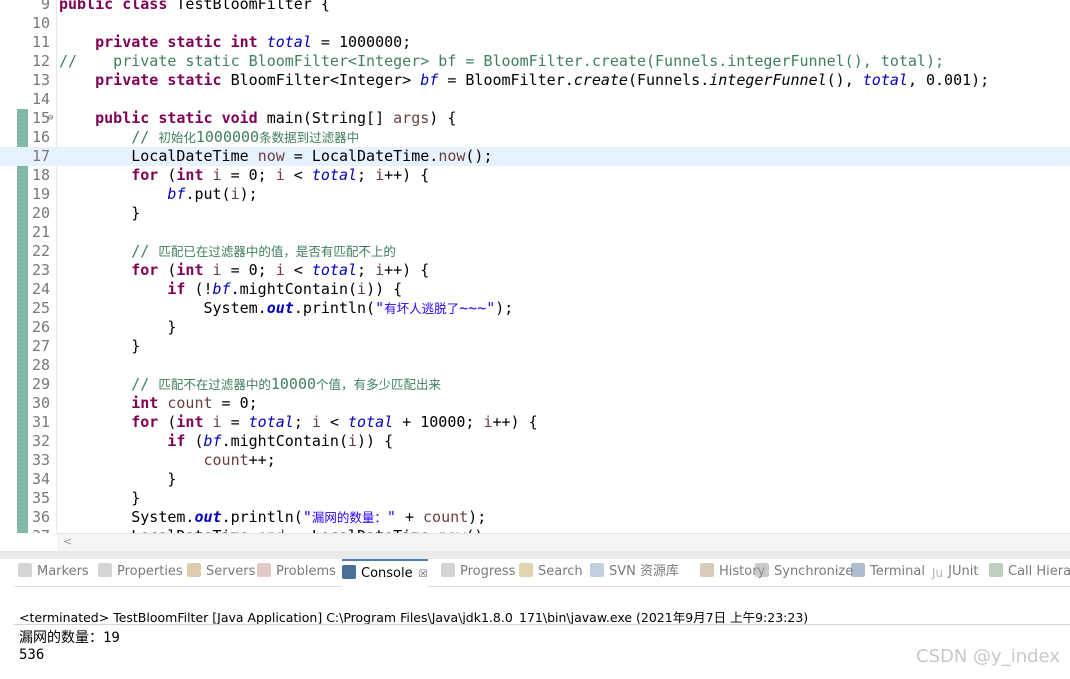 This screenshot has height=679, width=1070. I want to click on line-number: 18, so click(40, 175).